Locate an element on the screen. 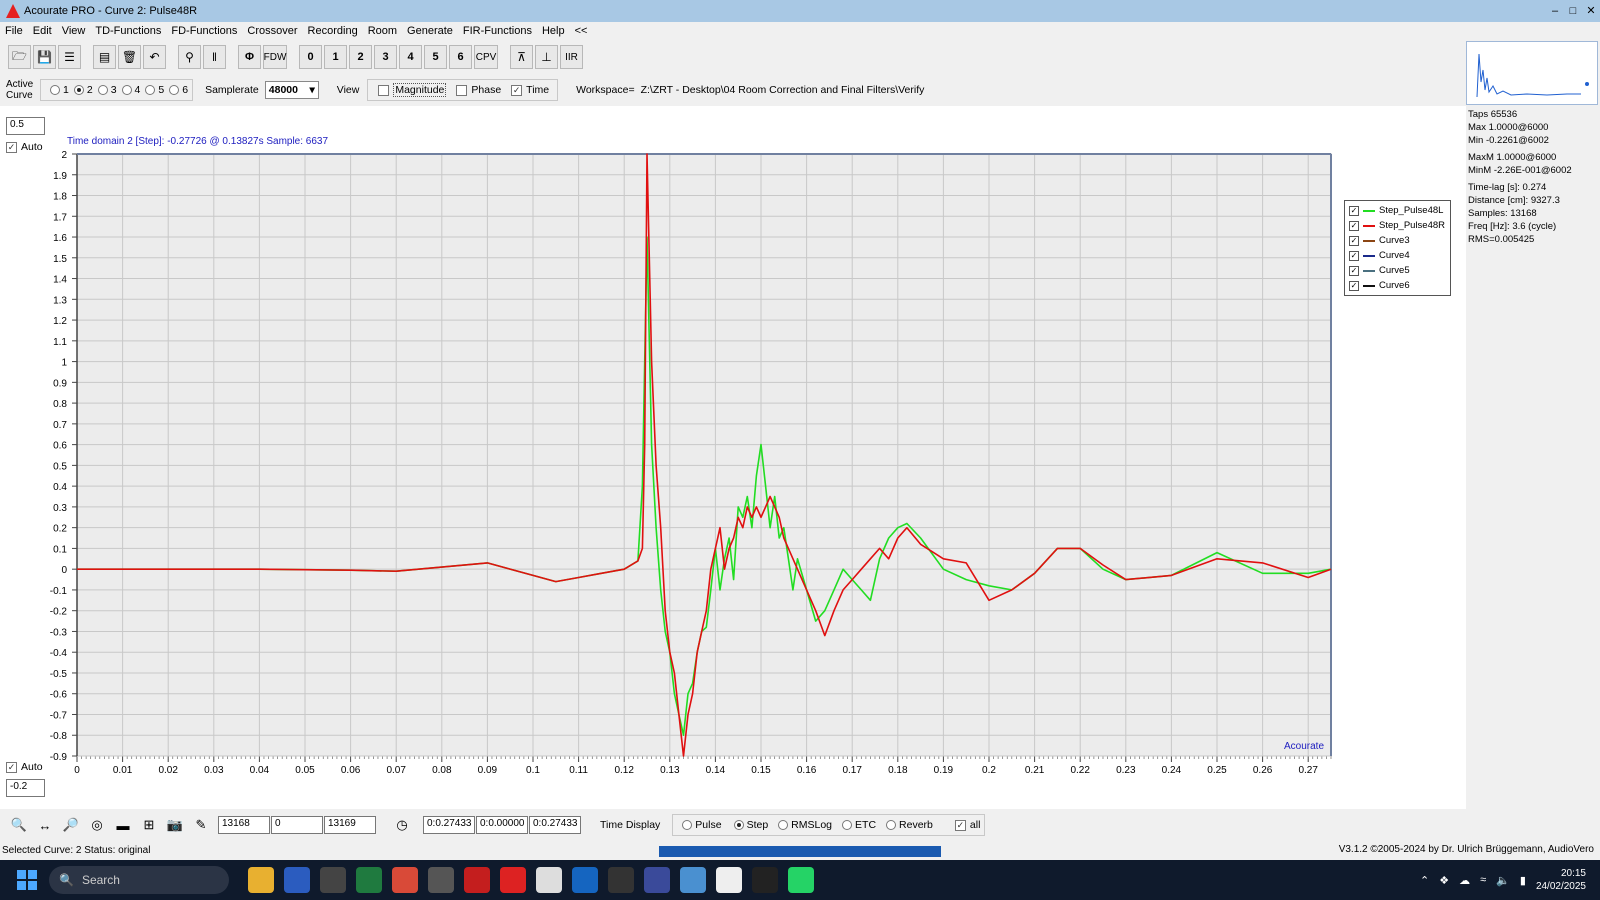  y-tick-label: 1.9 is located at coordinates (60, 176).